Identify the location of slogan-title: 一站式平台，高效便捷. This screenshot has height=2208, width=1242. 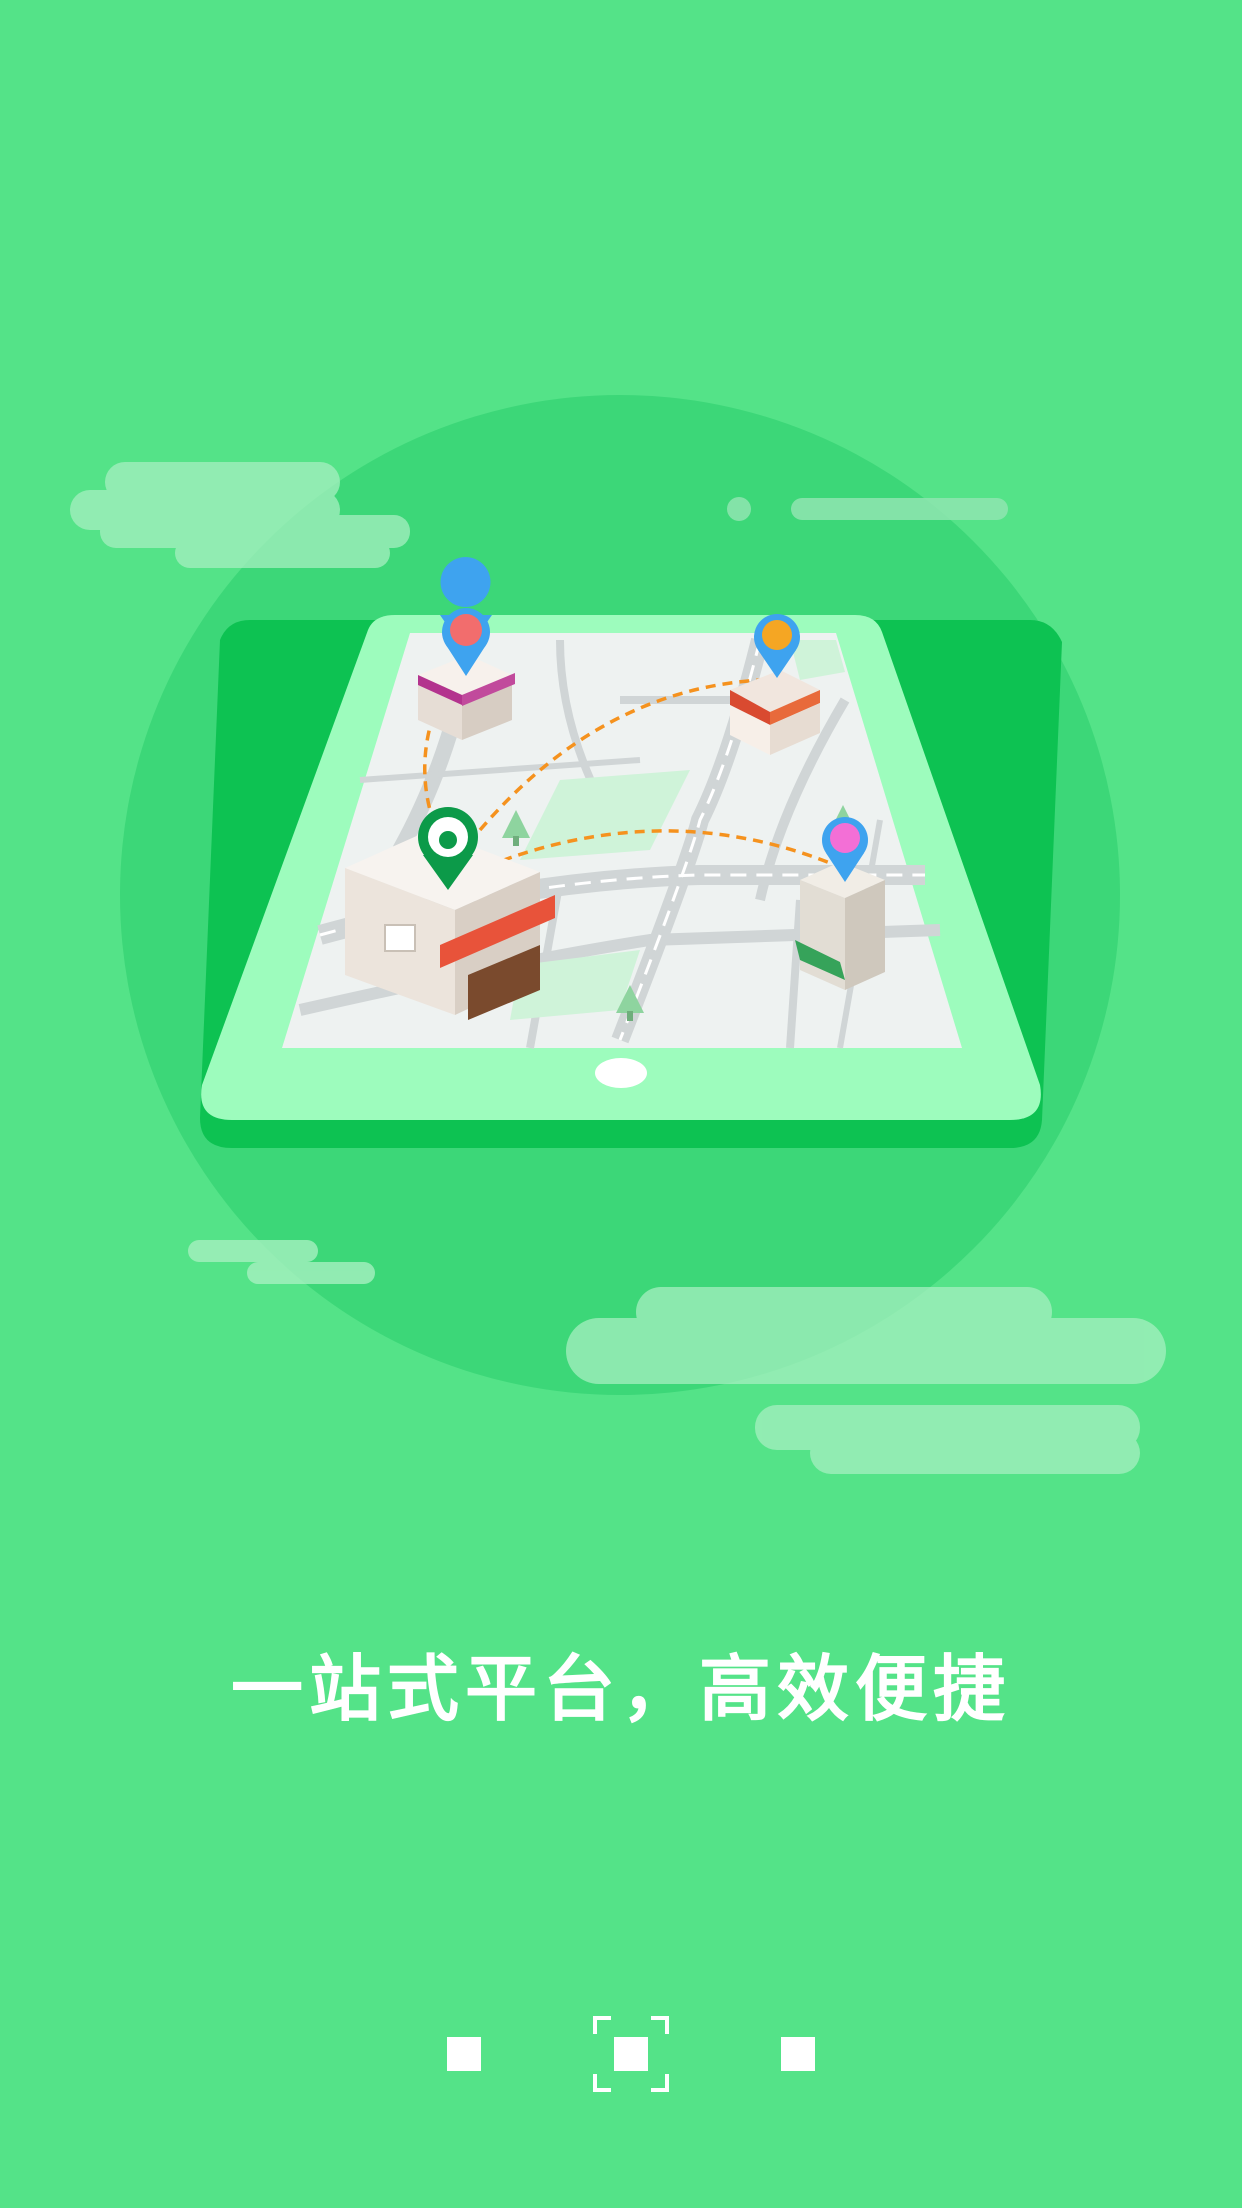
(620, 1689).